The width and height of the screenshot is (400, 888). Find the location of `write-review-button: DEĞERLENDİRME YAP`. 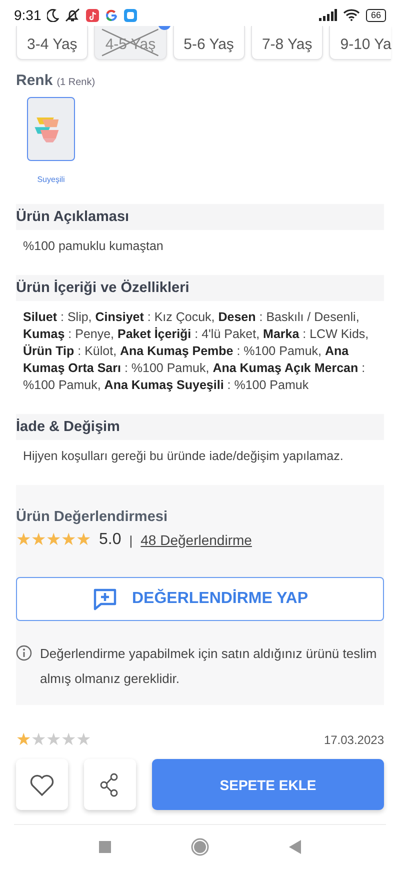

write-review-button: DEĞERLENDİRME YAP is located at coordinates (200, 599).